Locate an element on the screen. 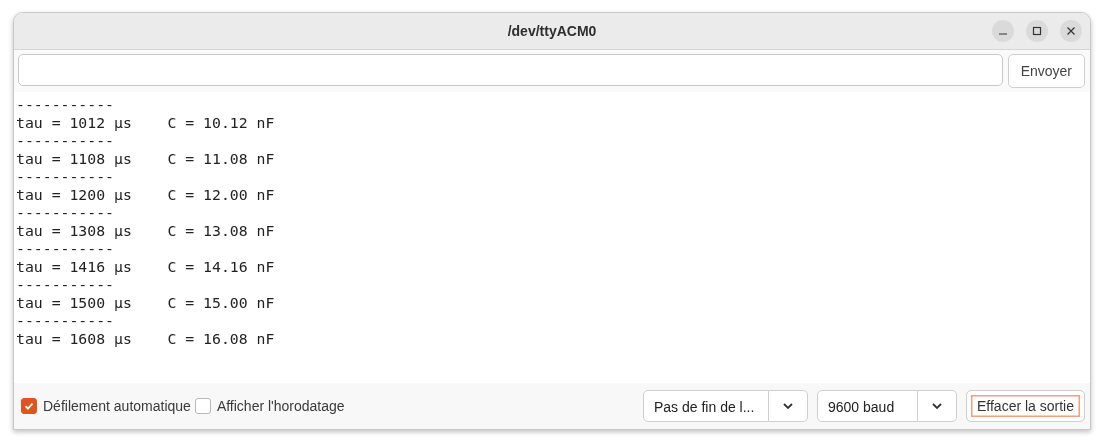 This screenshot has width=1104, height=444. maximize-button is located at coordinates (1037, 31).